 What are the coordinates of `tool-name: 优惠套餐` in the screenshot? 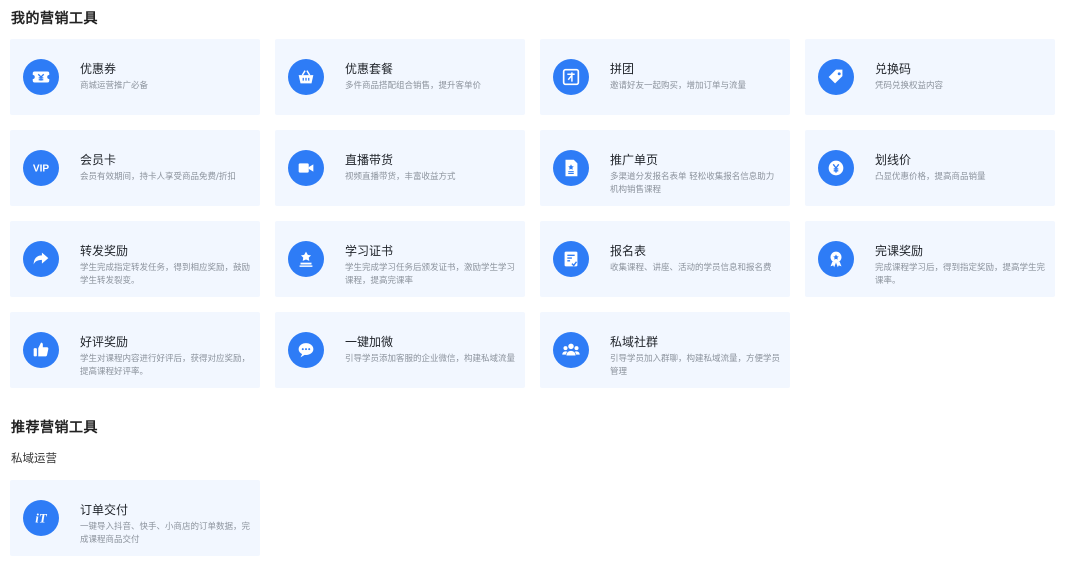 It's located at (369, 69).